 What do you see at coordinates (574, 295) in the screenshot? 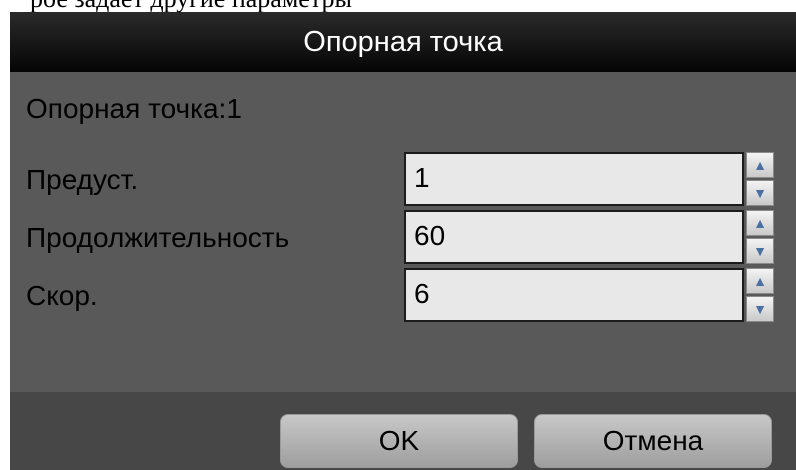
I see `speed-input: 6` at bounding box center [574, 295].